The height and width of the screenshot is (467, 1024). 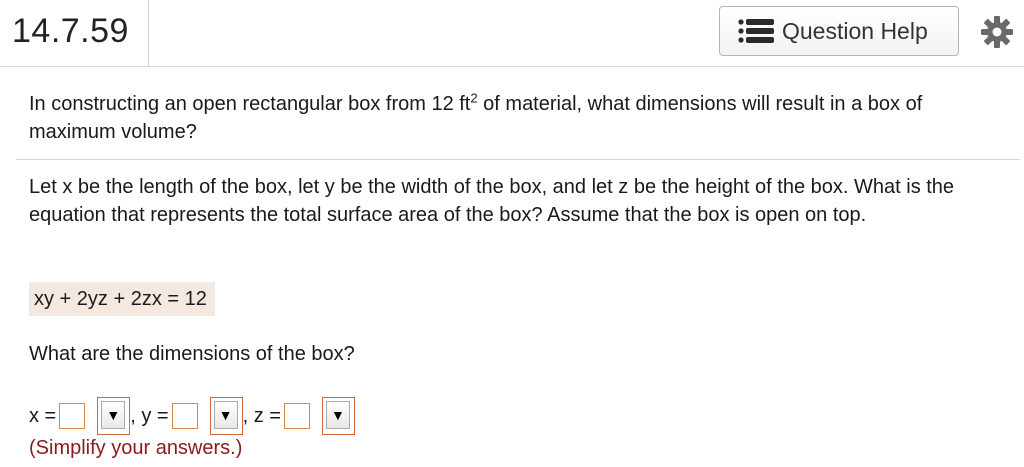 I want to click on question-help-button: Question Help, so click(x=839, y=31).